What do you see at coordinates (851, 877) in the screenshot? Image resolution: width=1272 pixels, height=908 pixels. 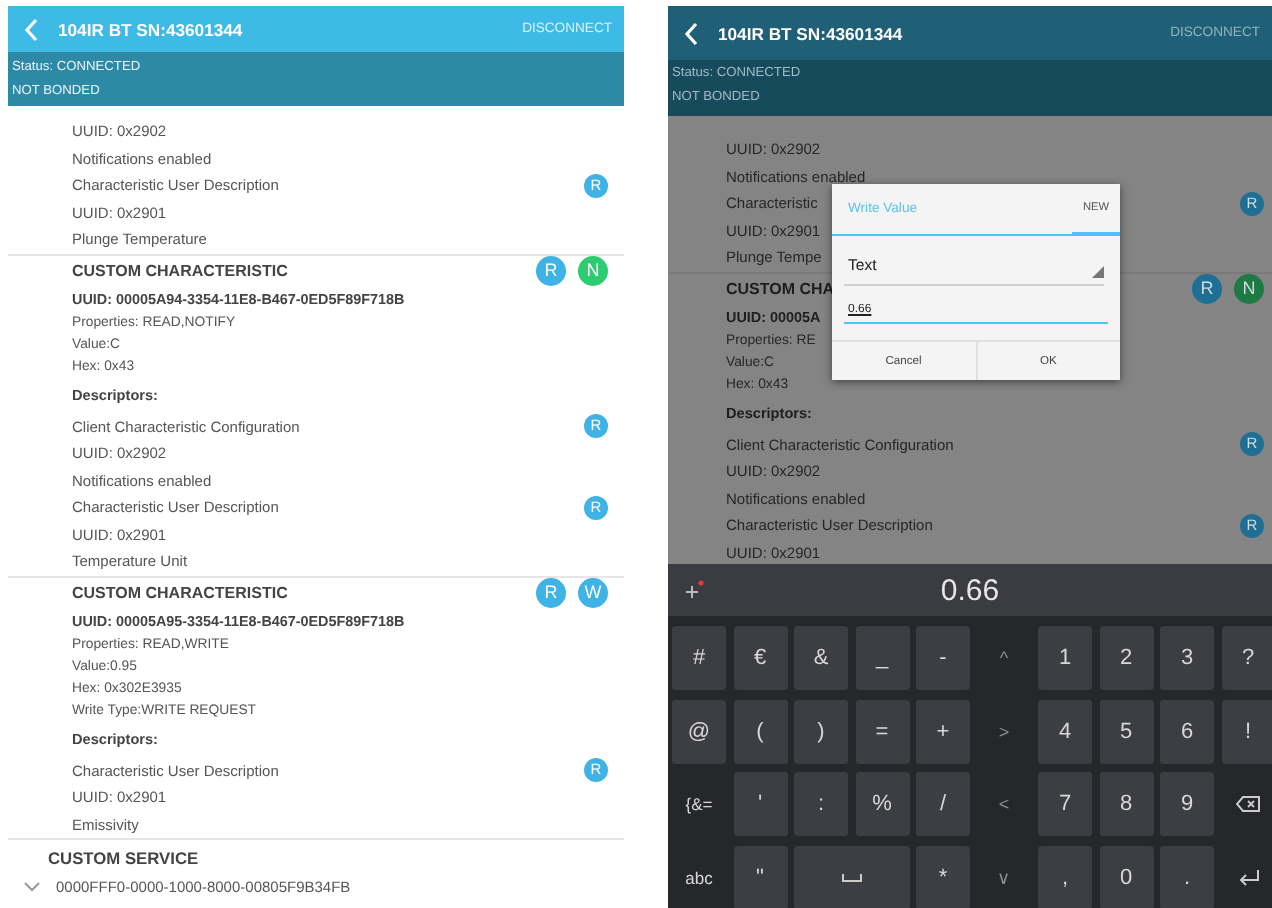 I see `space-bar-icon` at bounding box center [851, 877].